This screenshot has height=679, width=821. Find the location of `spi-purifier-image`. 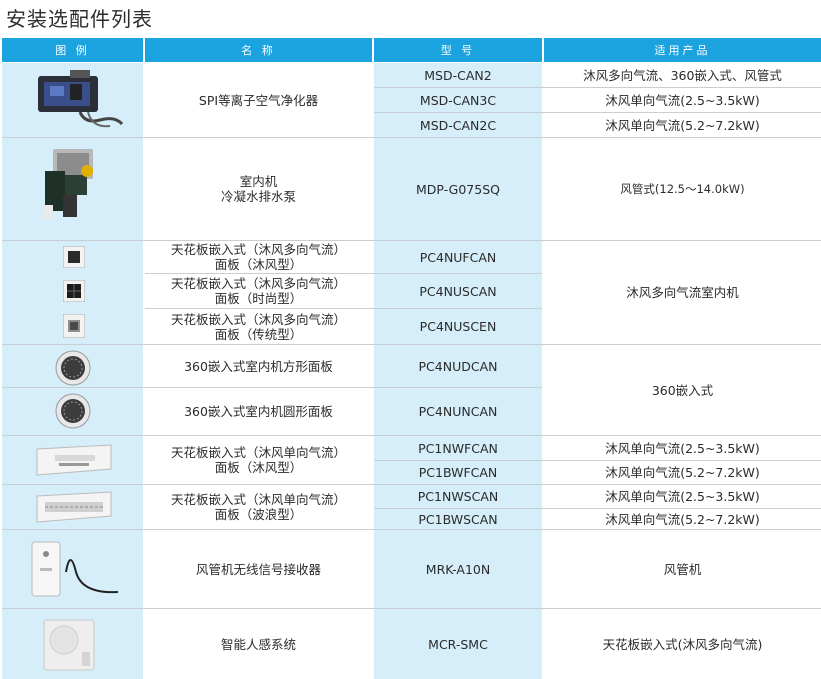

spi-purifier-image is located at coordinates (81, 99).